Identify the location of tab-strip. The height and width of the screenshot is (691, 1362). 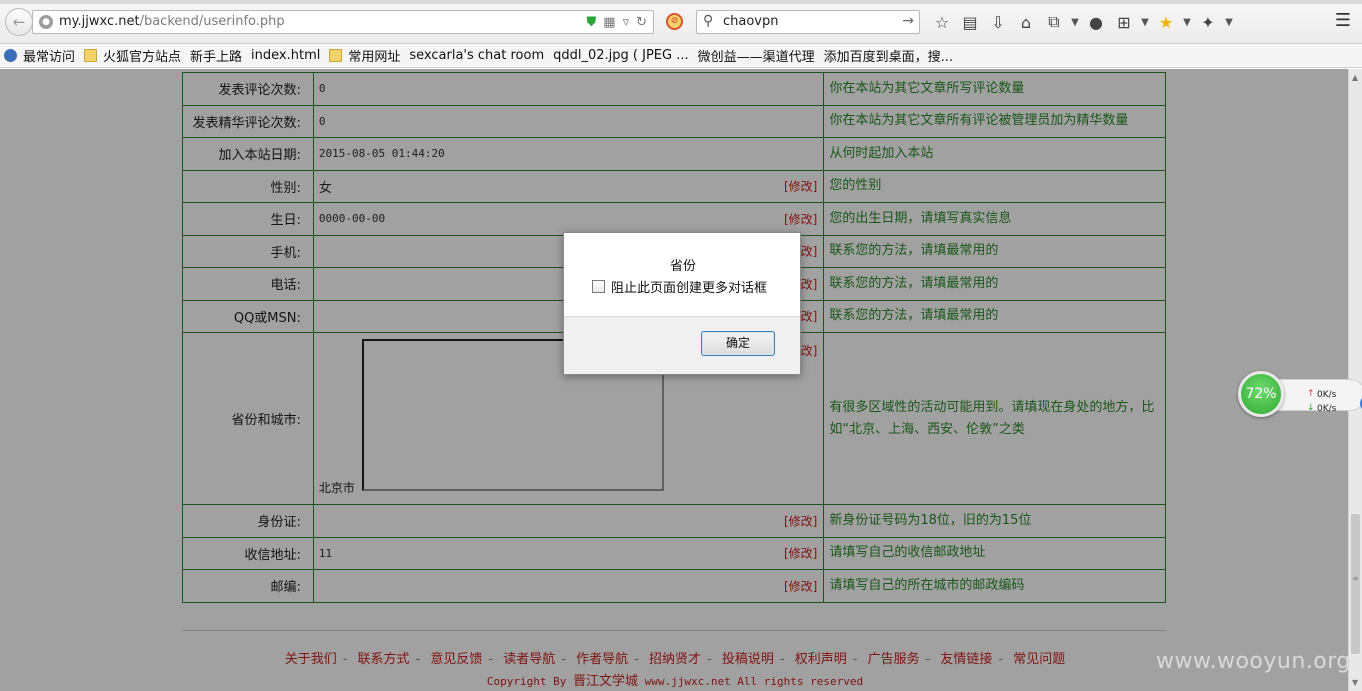
(681, 2).